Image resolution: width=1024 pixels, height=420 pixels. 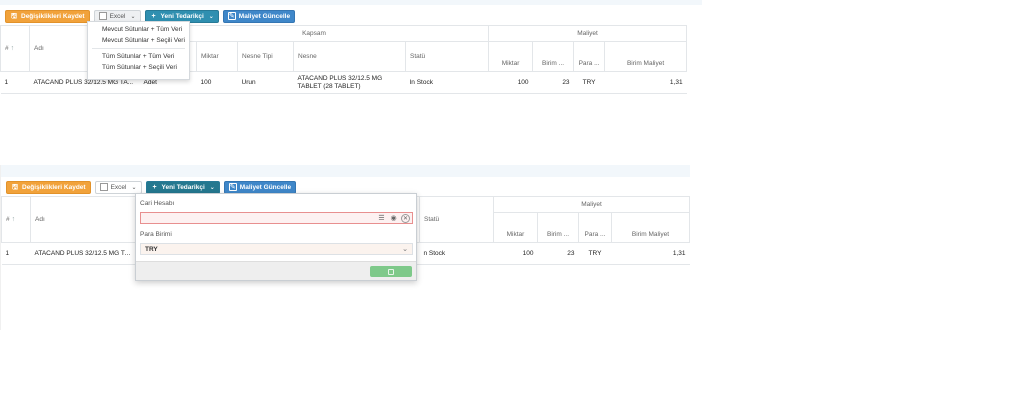 I want to click on popup-save-button, so click(x=391, y=271).